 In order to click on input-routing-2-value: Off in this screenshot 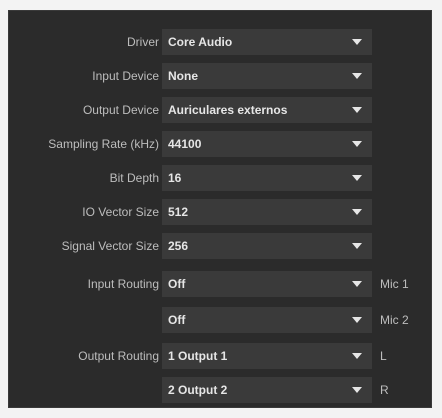, I will do `click(177, 320)`.